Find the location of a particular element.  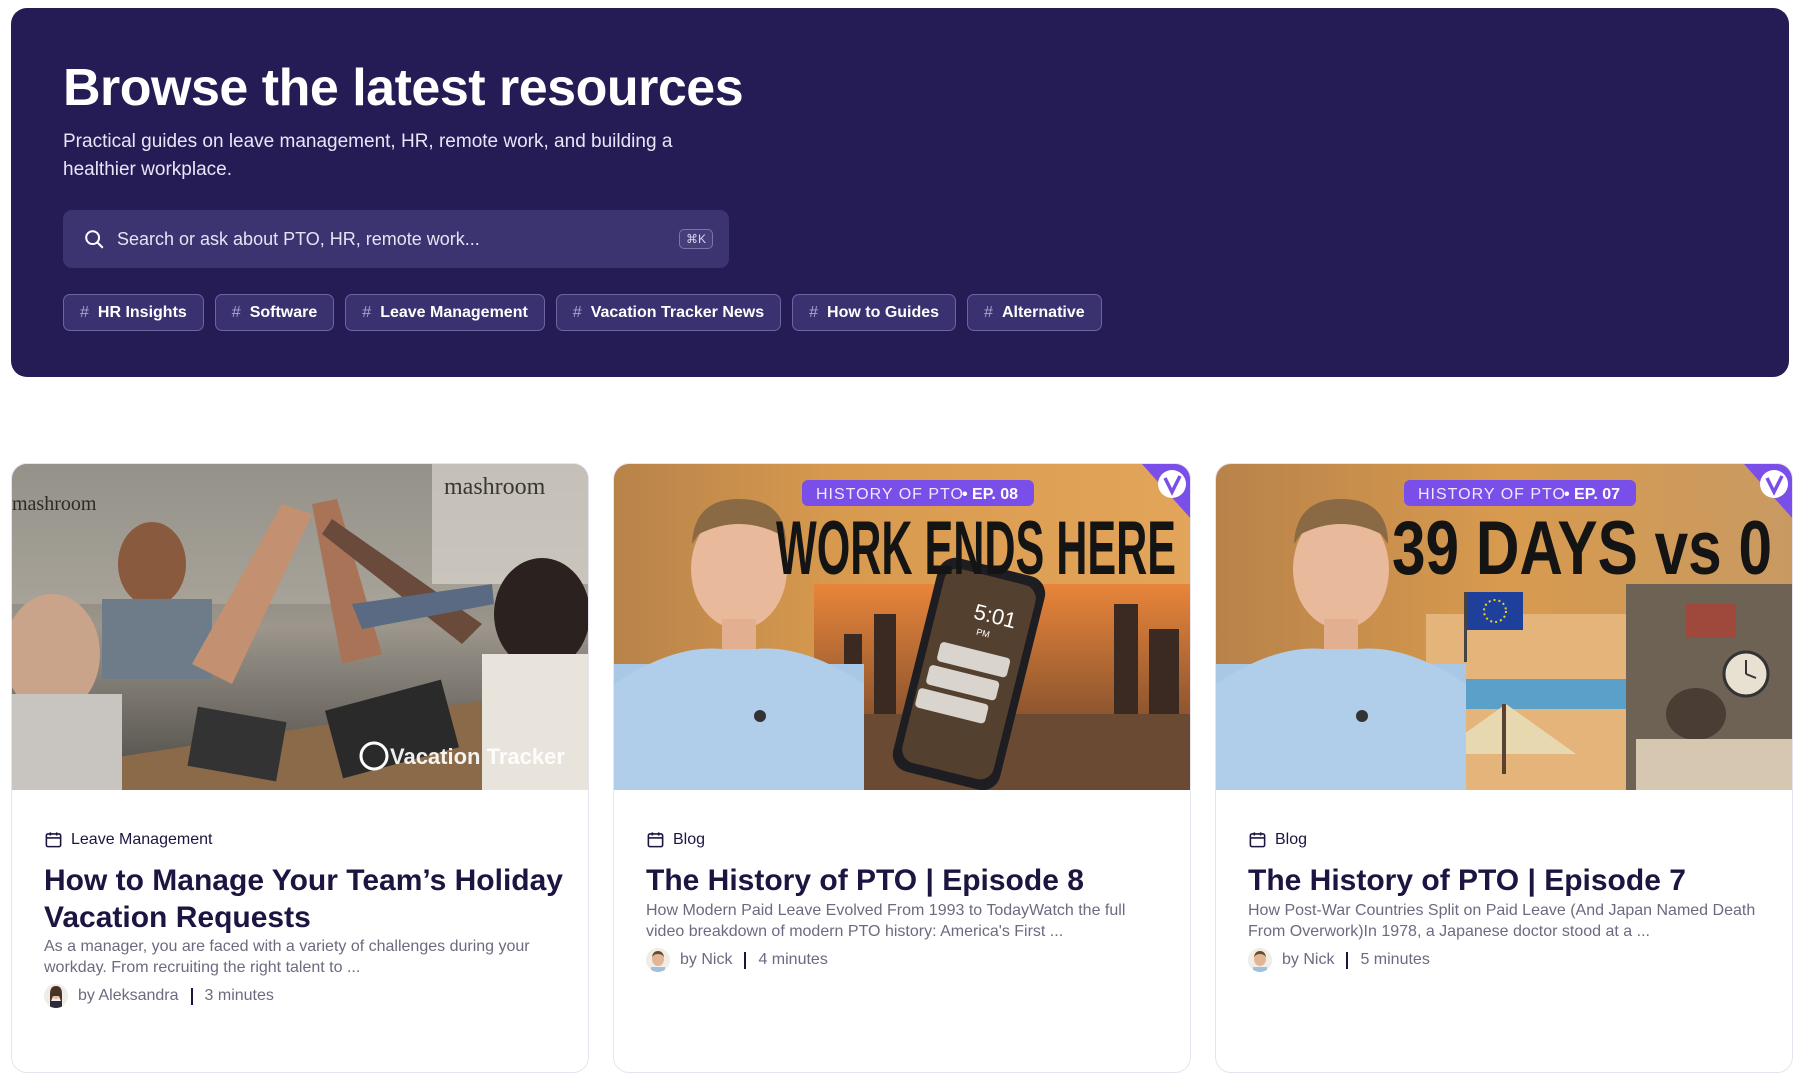

episode-7-thumbnail: HISTORY OF PTO • EP. 07 39 DAYS vs 0 is located at coordinates (1504, 627).